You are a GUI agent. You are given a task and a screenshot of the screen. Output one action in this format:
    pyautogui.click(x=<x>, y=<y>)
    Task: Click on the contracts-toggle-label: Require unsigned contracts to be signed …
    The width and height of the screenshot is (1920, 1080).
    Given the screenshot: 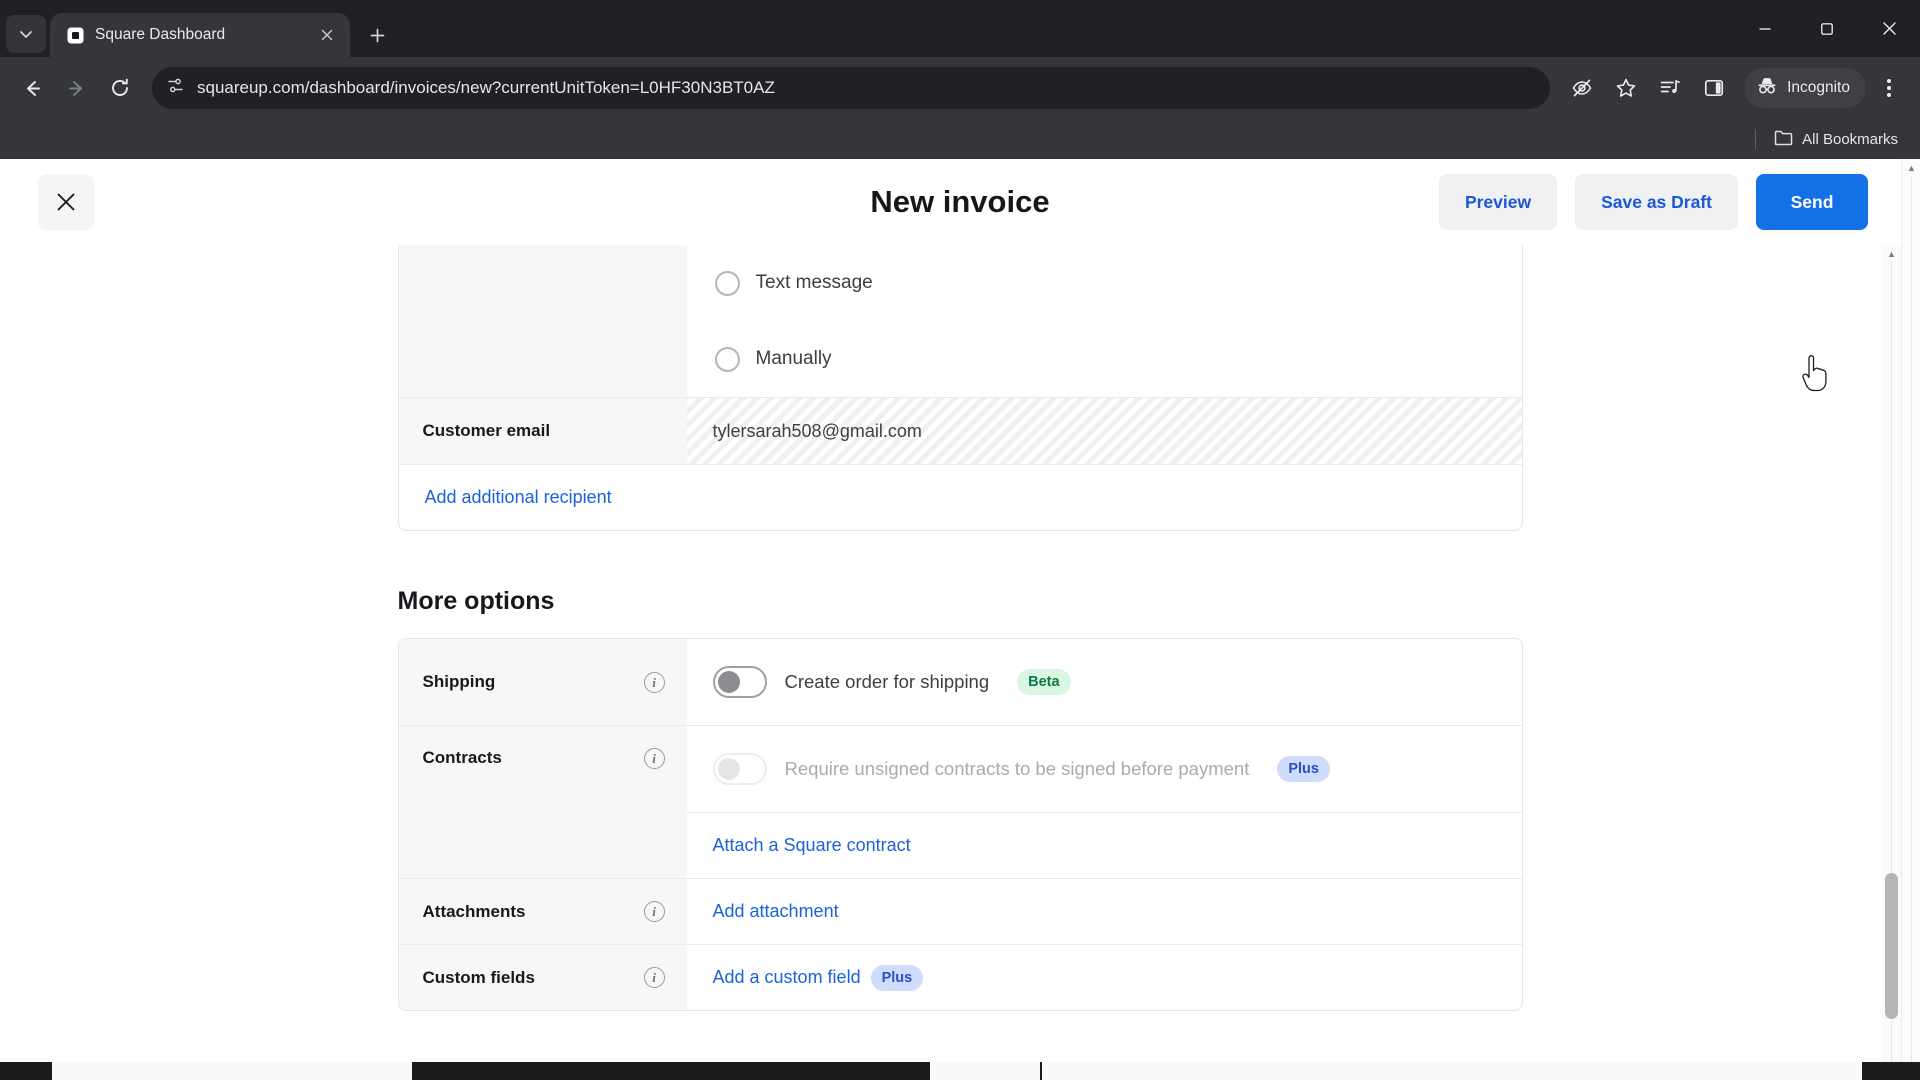 What is the action you would take?
    pyautogui.click(x=1017, y=768)
    